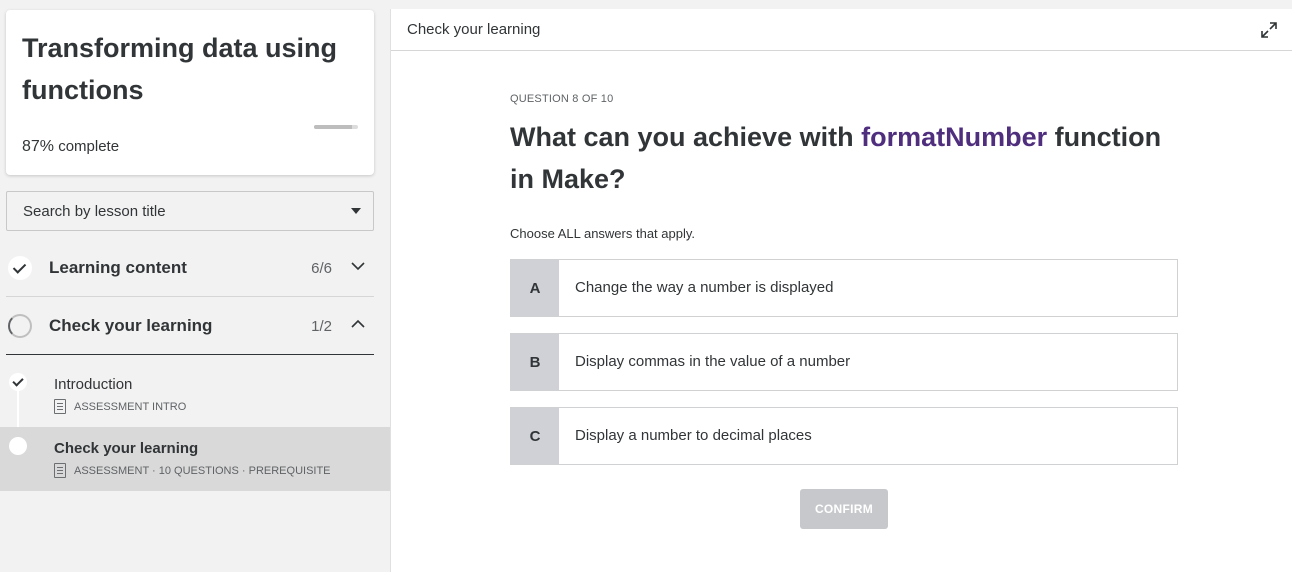  I want to click on document-icon, so click(60, 406).